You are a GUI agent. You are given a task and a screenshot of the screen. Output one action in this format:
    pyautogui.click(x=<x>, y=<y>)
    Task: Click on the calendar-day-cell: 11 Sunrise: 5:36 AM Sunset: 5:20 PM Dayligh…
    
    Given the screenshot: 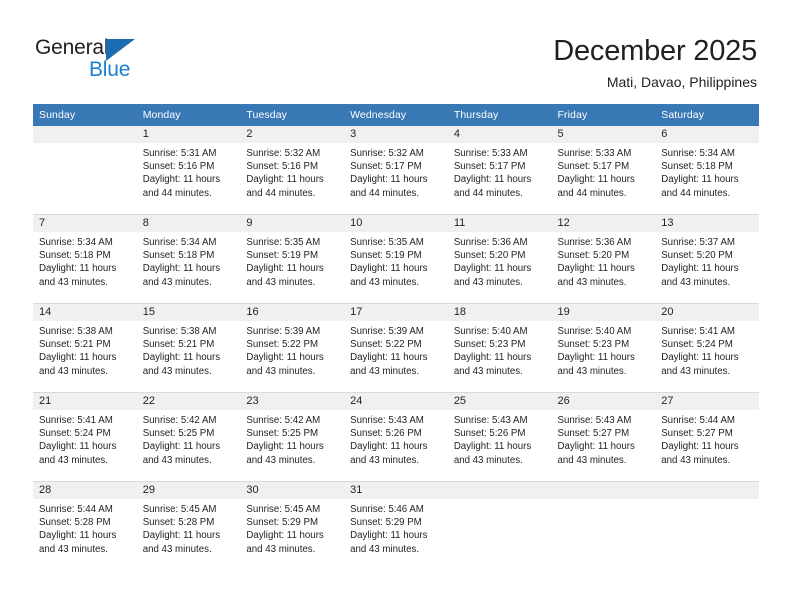 What is the action you would take?
    pyautogui.click(x=499, y=259)
    